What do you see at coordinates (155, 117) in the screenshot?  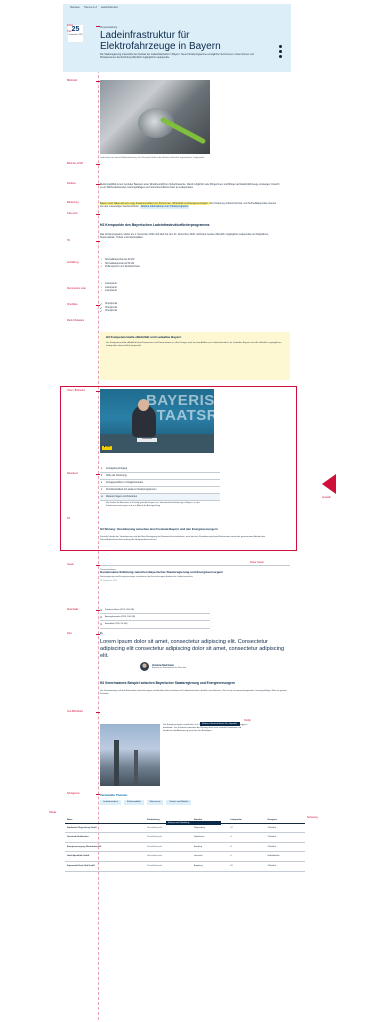 I see `car-charging-image` at bounding box center [155, 117].